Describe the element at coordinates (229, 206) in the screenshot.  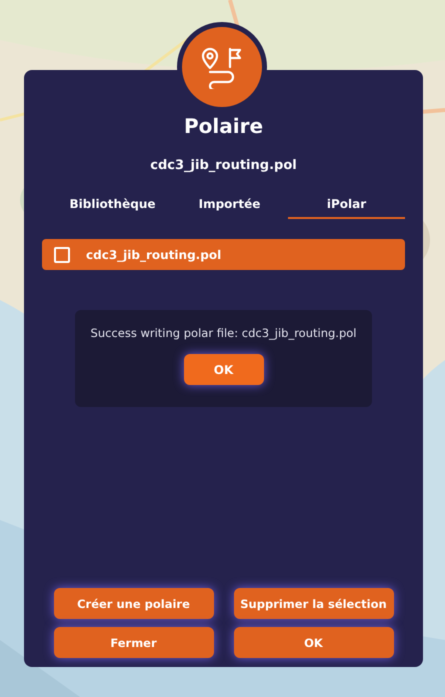
I see `tab: Importée` at that location.